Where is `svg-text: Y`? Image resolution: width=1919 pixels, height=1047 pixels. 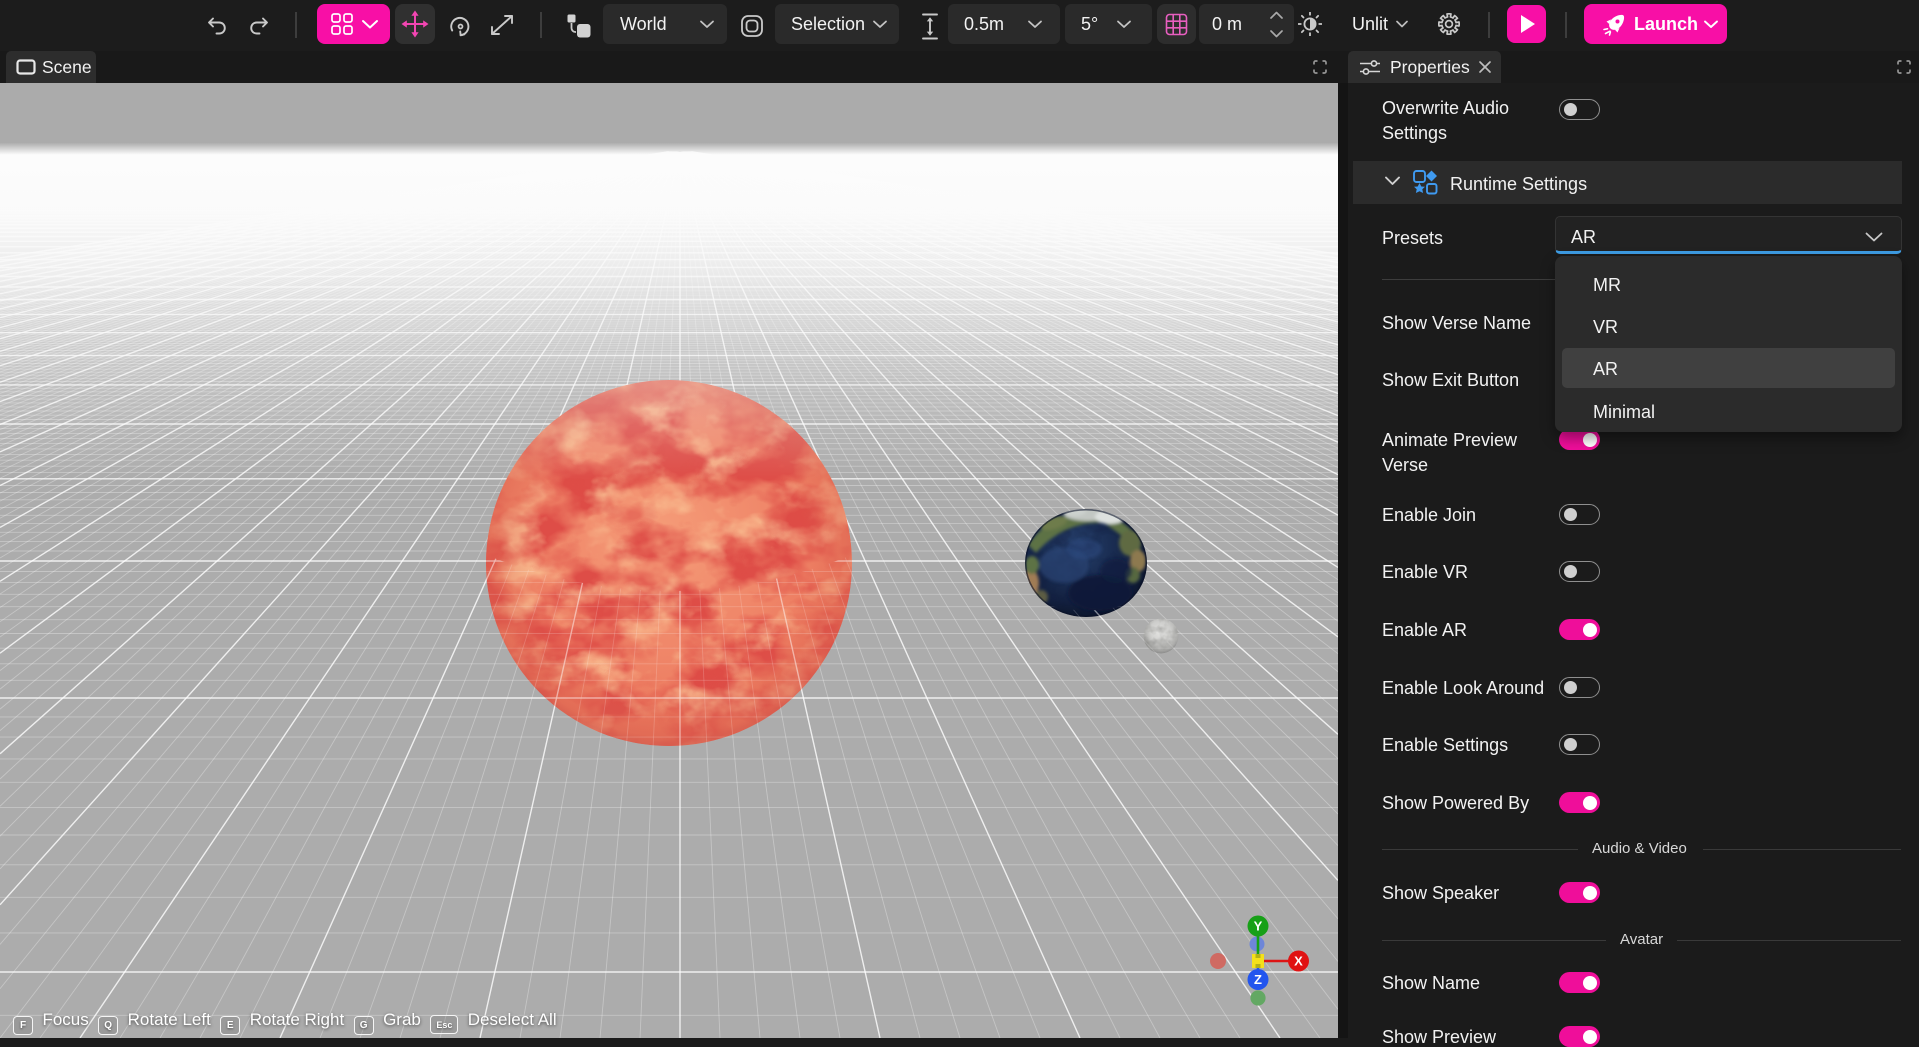
svg-text: Y is located at coordinates (1258, 926).